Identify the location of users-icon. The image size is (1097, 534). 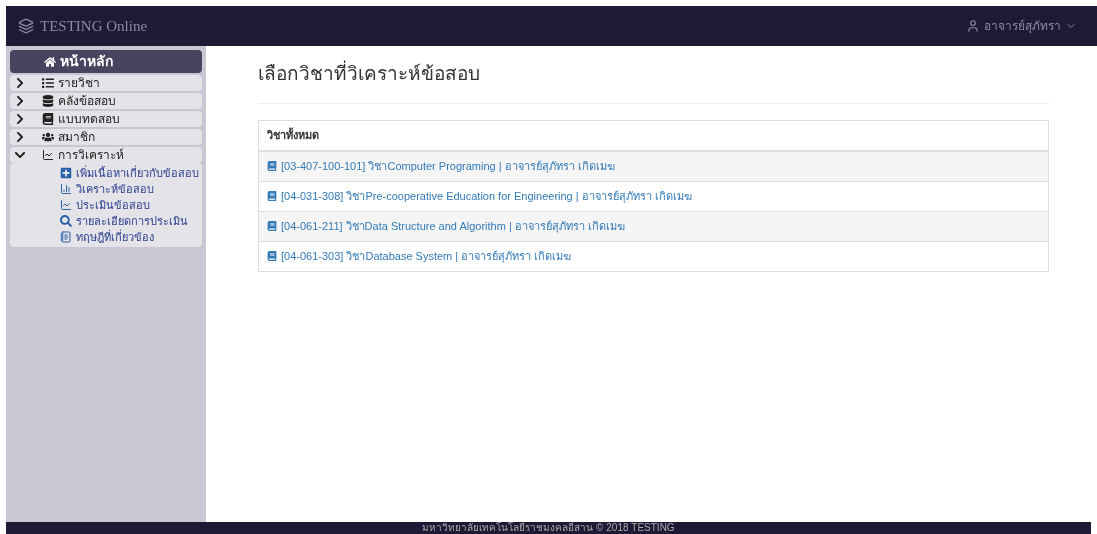
(48, 137).